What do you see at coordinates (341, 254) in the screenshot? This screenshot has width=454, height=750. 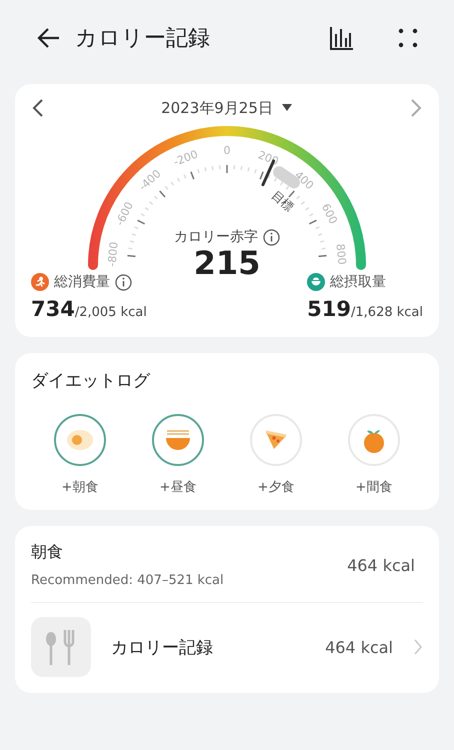 I see `gauge-tick-label: 800` at bounding box center [341, 254].